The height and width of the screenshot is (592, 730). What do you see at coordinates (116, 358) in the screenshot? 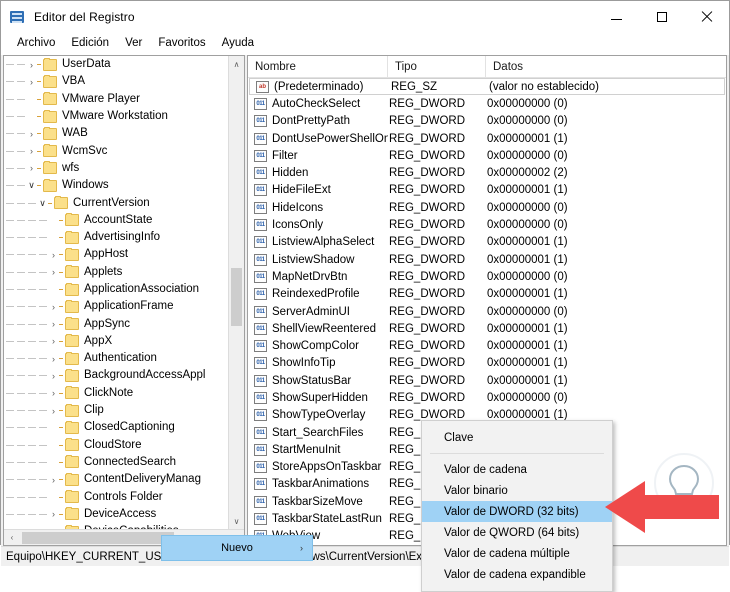
I see `tree-node-authentication: › Authentication` at bounding box center [116, 358].